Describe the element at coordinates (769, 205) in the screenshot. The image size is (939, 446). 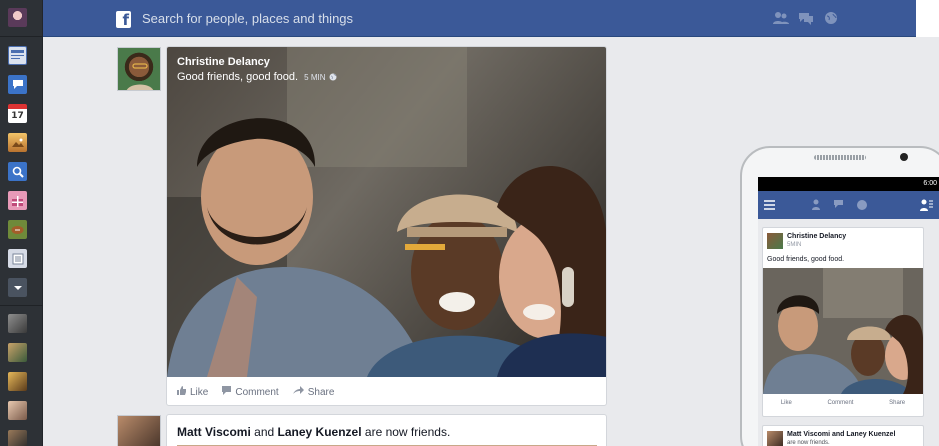
I see `menu-icon` at that location.